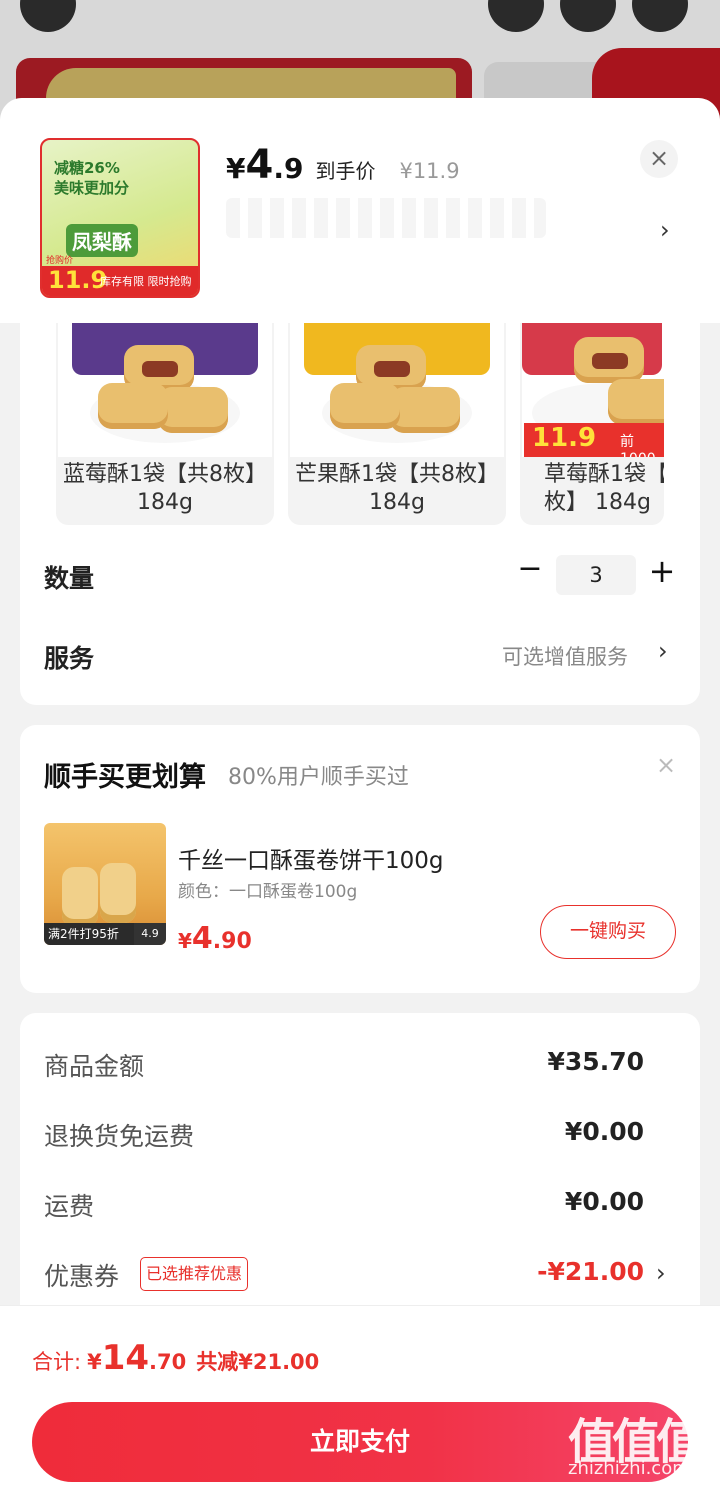 Image resolution: width=720 pixels, height=1488 pixels. Describe the element at coordinates (386, 218) in the screenshot. I see `selected-sku-text` at that location.